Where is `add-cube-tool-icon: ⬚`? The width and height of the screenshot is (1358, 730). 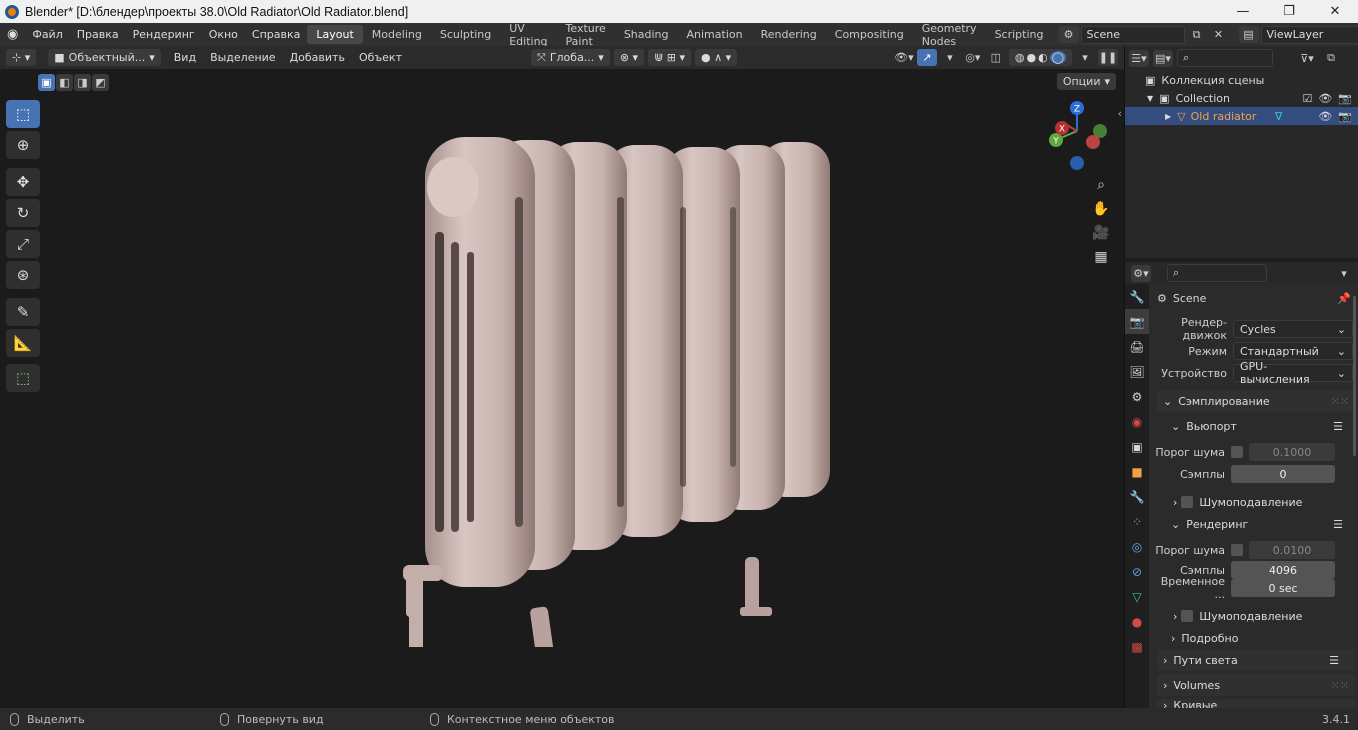 add-cube-tool-icon: ⬚ is located at coordinates (23, 378).